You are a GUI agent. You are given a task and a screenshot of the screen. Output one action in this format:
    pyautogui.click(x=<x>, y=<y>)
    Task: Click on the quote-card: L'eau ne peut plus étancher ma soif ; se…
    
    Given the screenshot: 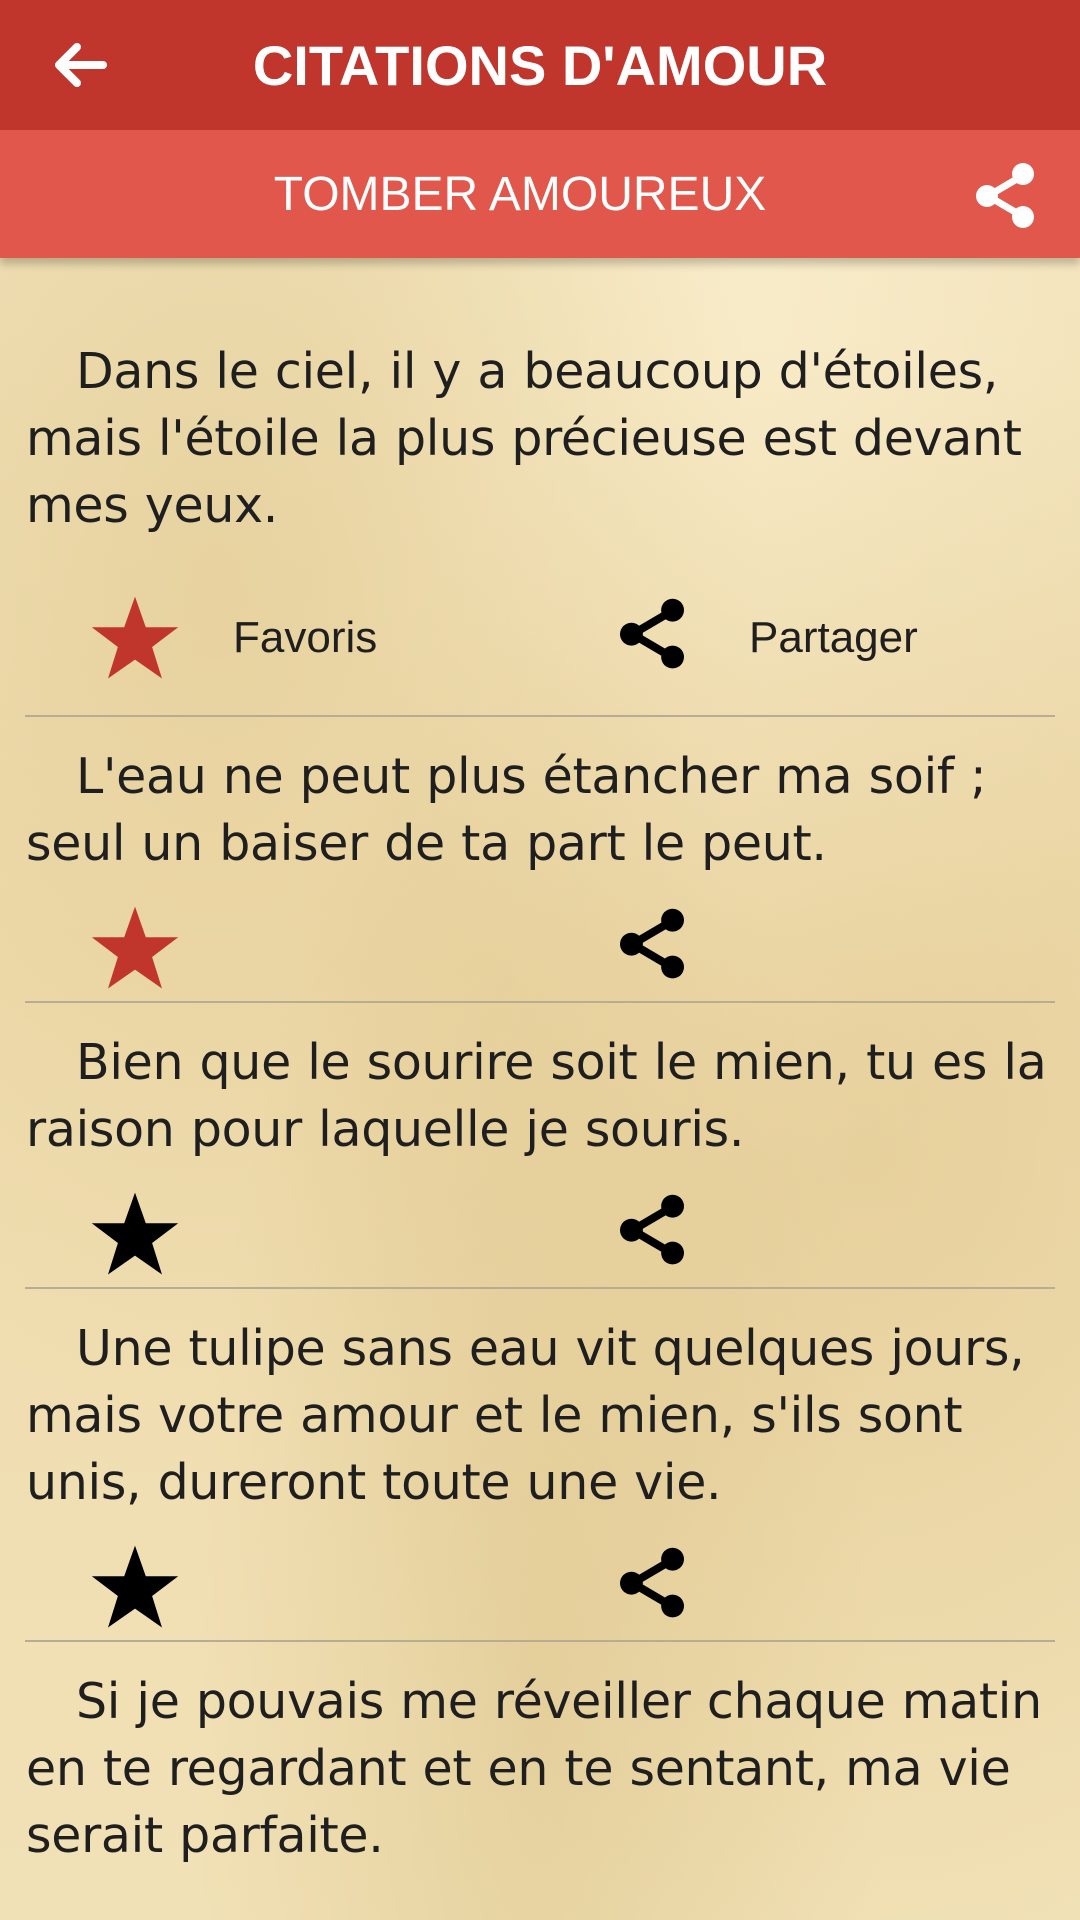 What is the action you would take?
    pyautogui.click(x=540, y=860)
    